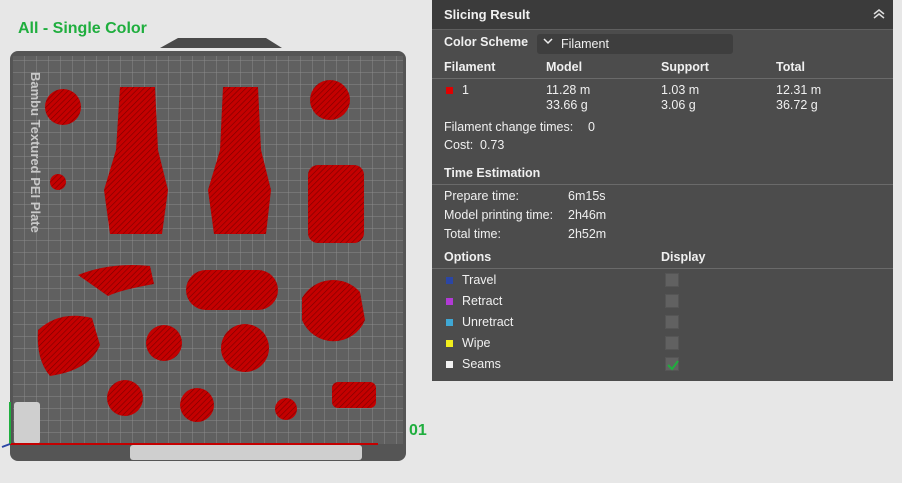  Describe the element at coordinates (487, 14) in the screenshot. I see `panel-title: Slicing Result` at that location.